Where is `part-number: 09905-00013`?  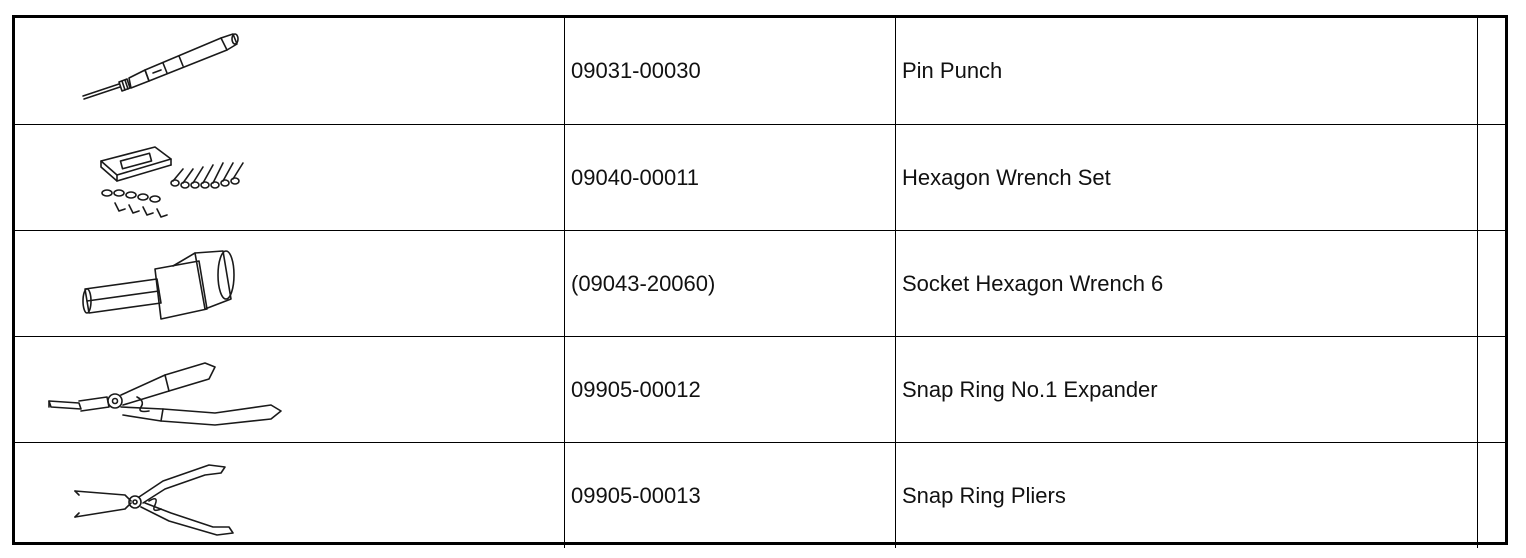 part-number: 09905-00013 is located at coordinates (730, 495).